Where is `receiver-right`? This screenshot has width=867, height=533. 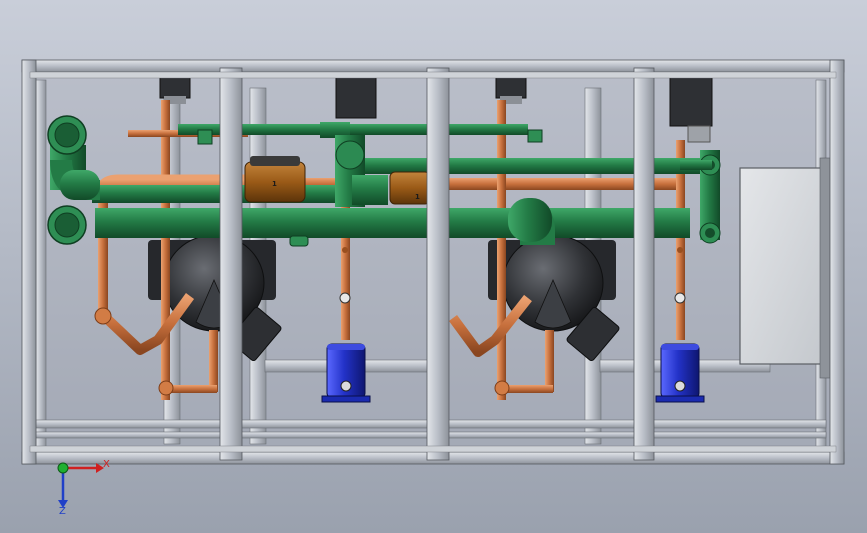
receiver-right is located at coordinates (680, 373).